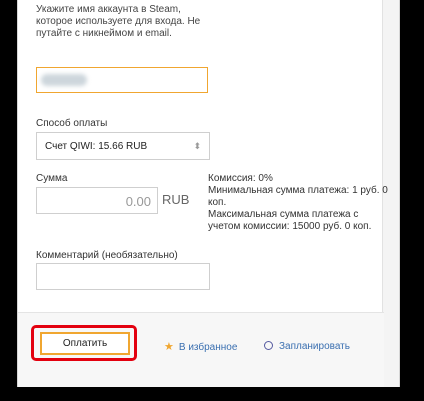 The width and height of the screenshot is (424, 401). Describe the element at coordinates (123, 276) in the screenshot. I see `comment-input` at that location.